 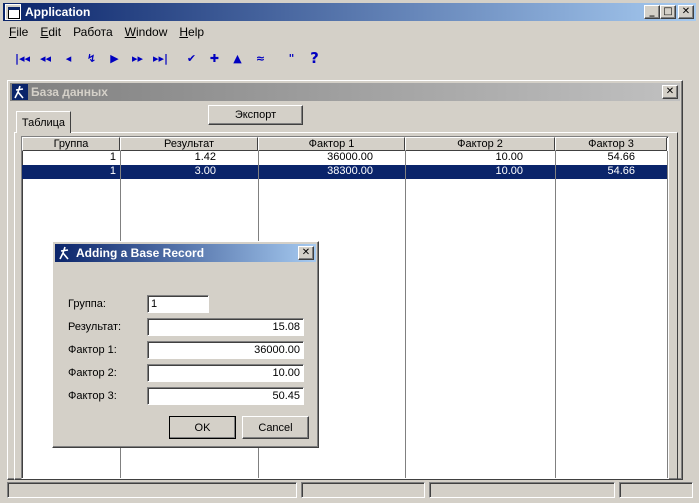 What do you see at coordinates (314, 58) in the screenshot?
I see `help-icon: ?` at bounding box center [314, 58].